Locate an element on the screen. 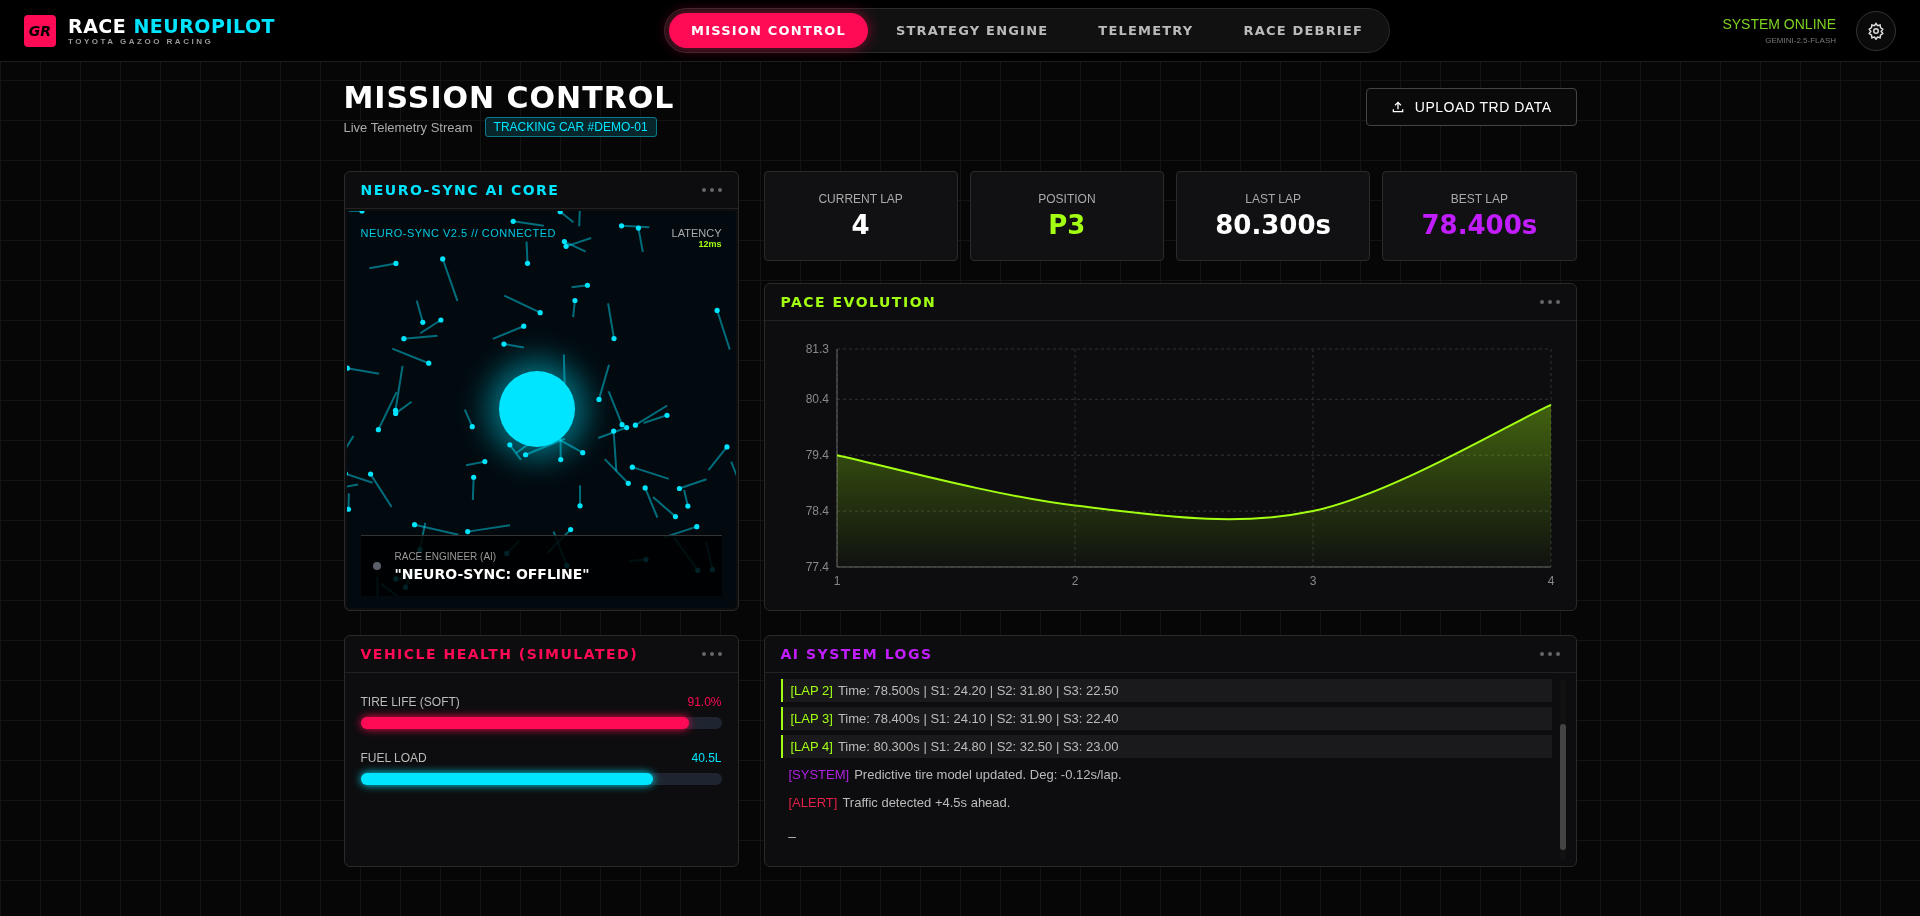 The width and height of the screenshot is (1920, 916). x-tick-label: 3 is located at coordinates (1312, 581).